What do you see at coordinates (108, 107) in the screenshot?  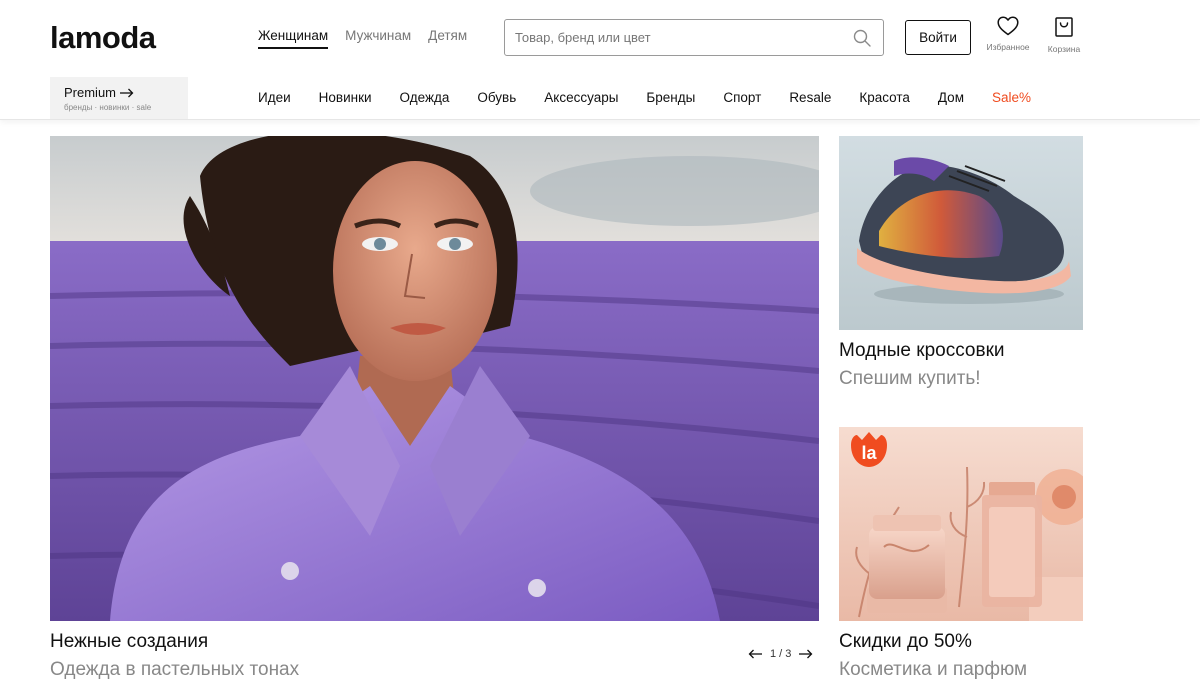 I see `premium-subtitle: бренды · новинки · sale` at bounding box center [108, 107].